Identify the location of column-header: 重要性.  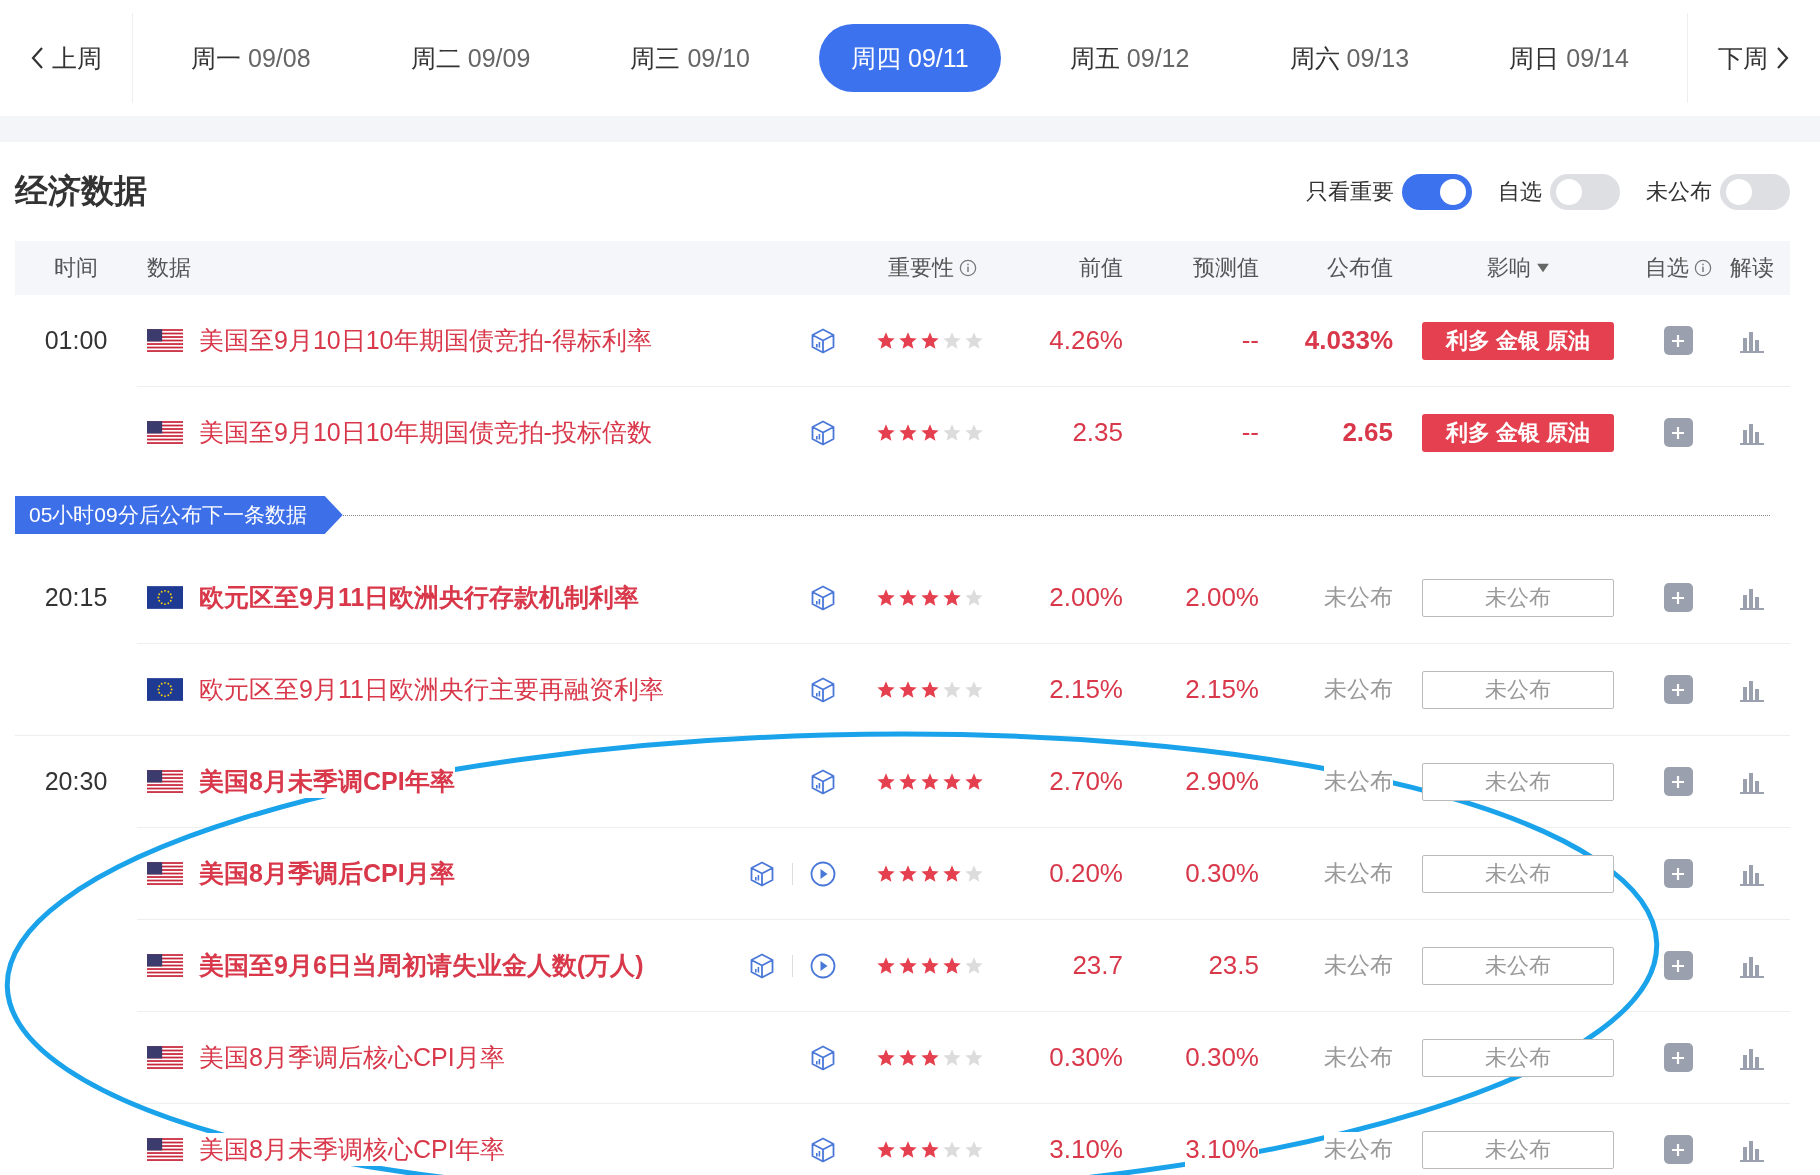
(921, 268).